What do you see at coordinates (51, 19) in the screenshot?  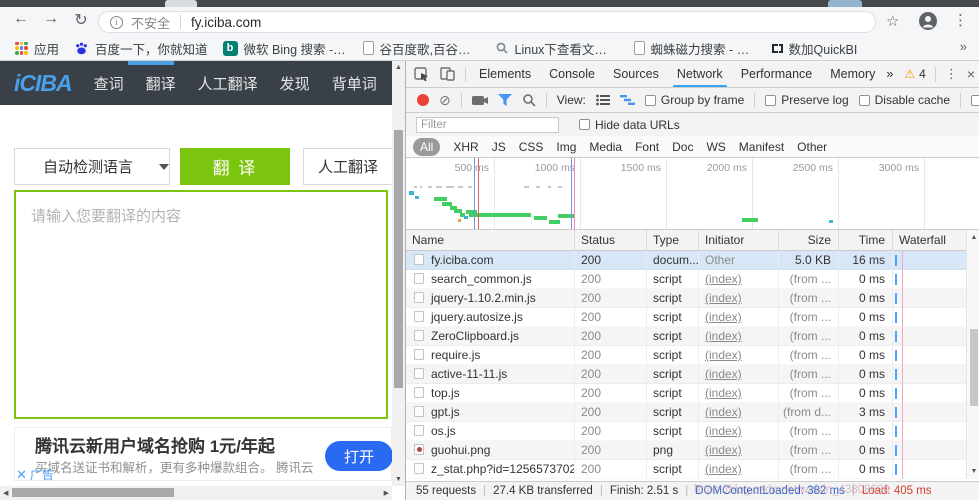 I see `forward-icon: →` at bounding box center [51, 19].